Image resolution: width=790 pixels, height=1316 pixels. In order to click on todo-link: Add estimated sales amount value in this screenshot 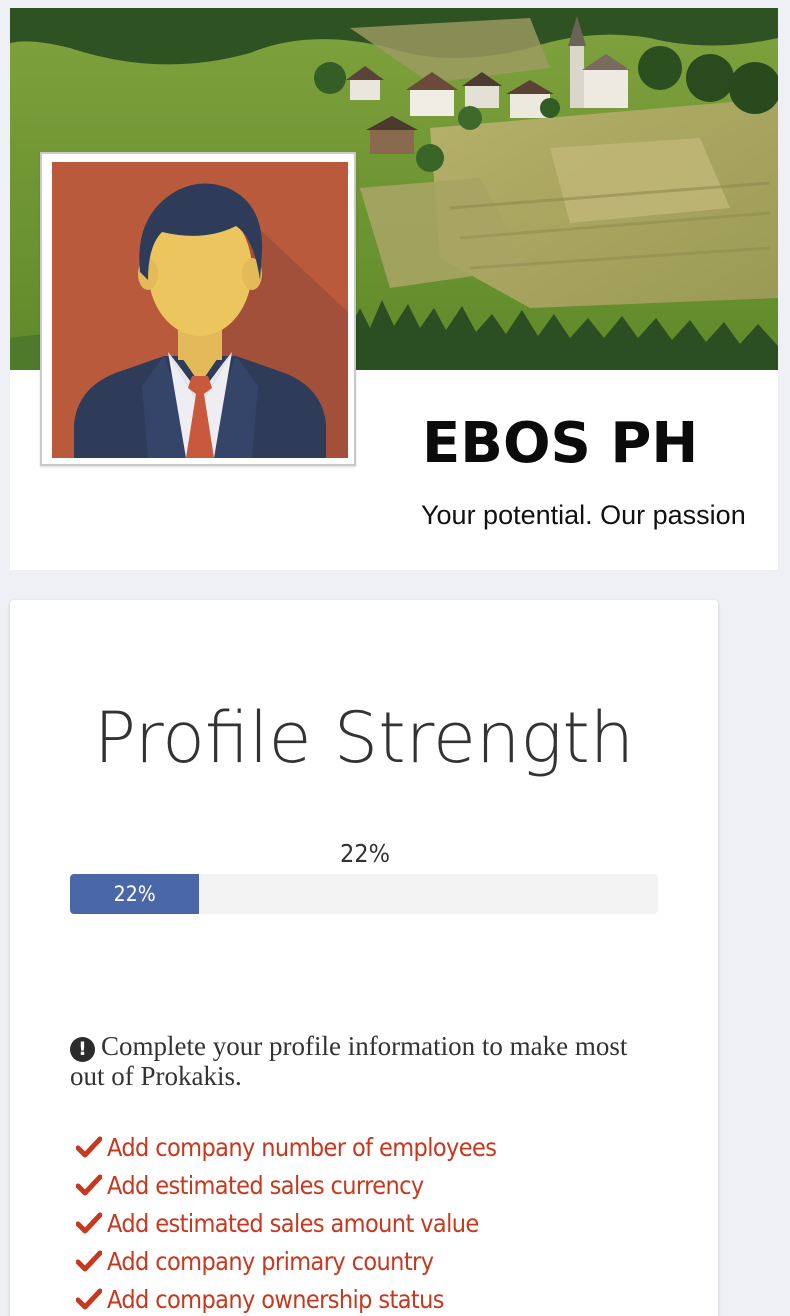, I will do `click(293, 1223)`.